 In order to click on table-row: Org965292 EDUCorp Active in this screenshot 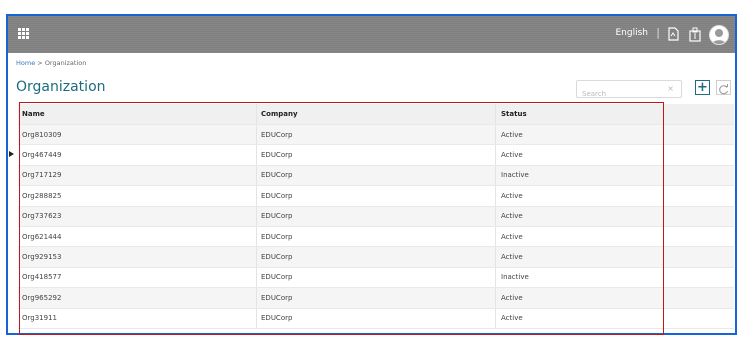, I will do `click(376, 298)`.